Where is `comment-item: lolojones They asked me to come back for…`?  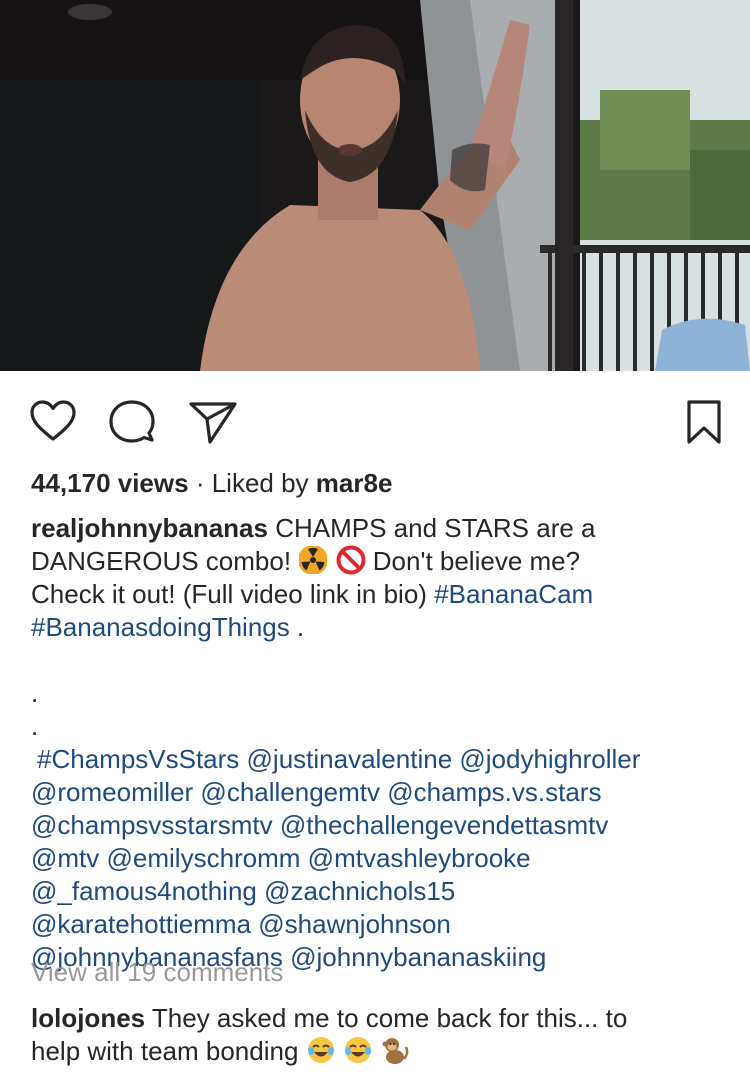
comment-item: lolojones They asked me to come back for… is located at coordinates (381, 1035).